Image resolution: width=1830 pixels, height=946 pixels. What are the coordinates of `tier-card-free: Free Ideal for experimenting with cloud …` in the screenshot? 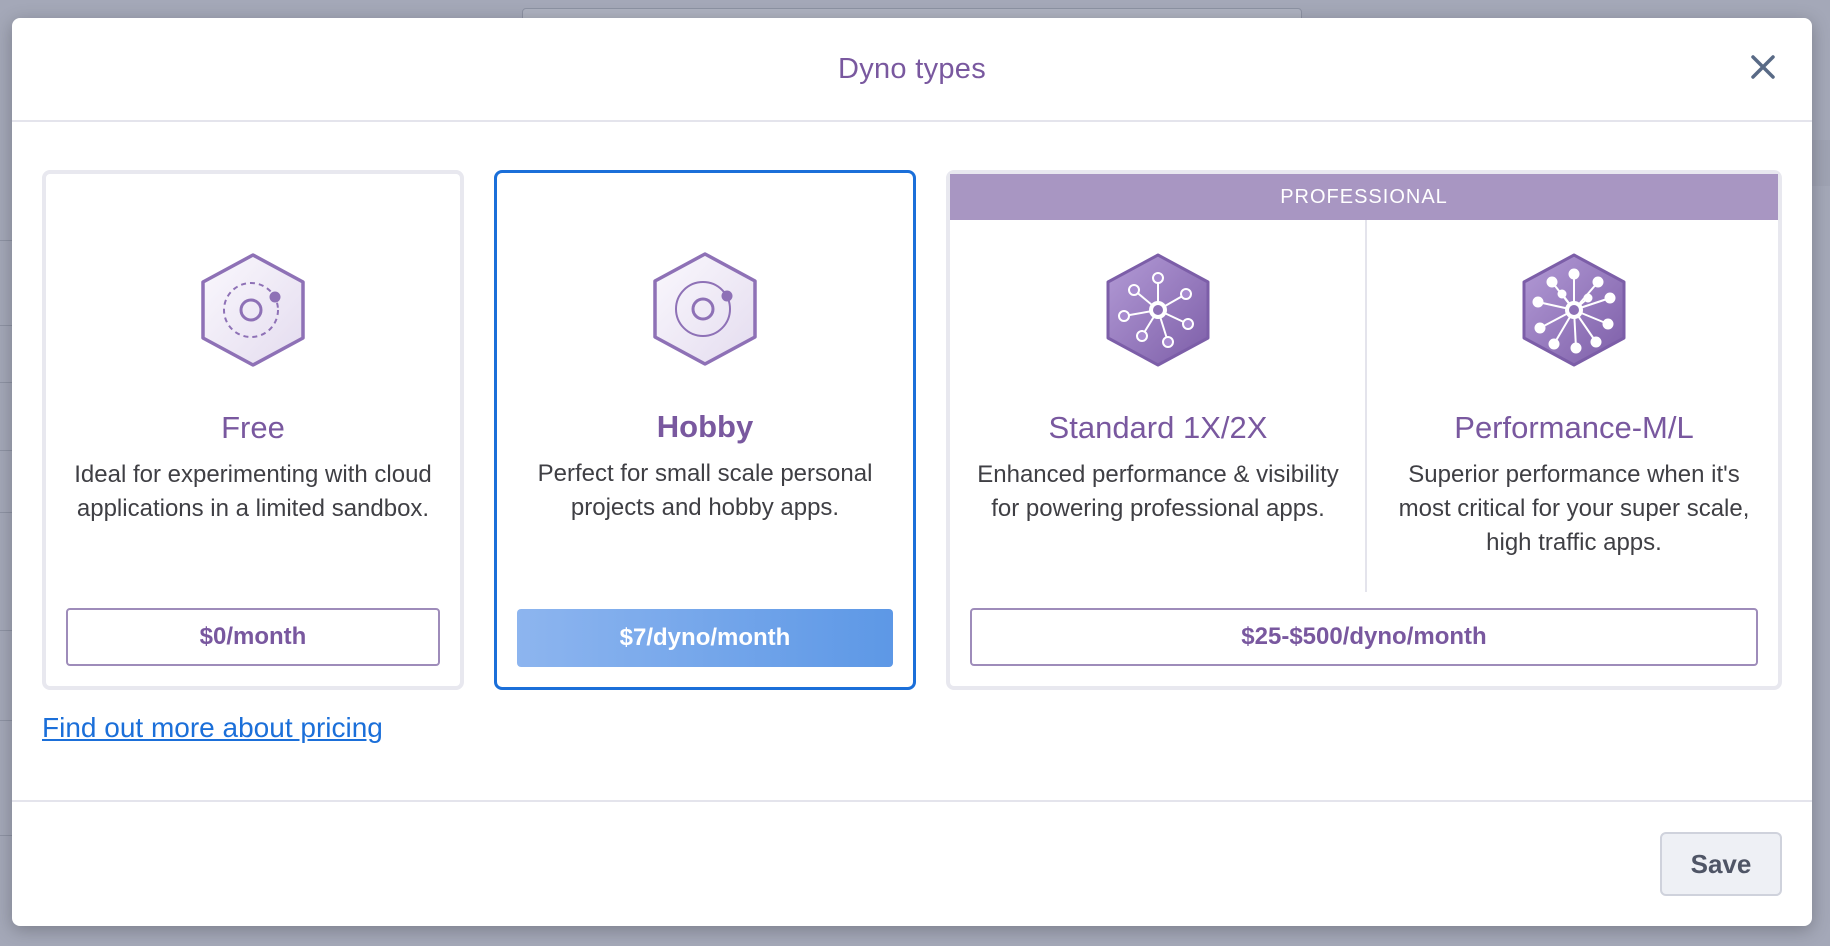 It's located at (253, 430).